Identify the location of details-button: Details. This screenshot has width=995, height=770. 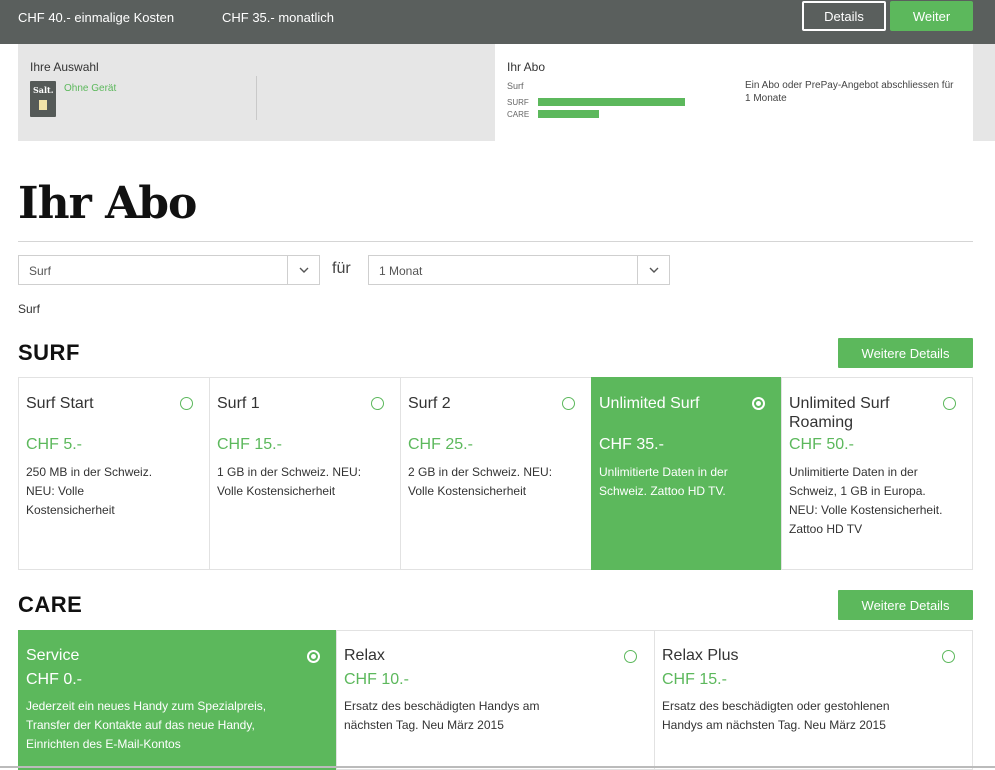
(844, 16).